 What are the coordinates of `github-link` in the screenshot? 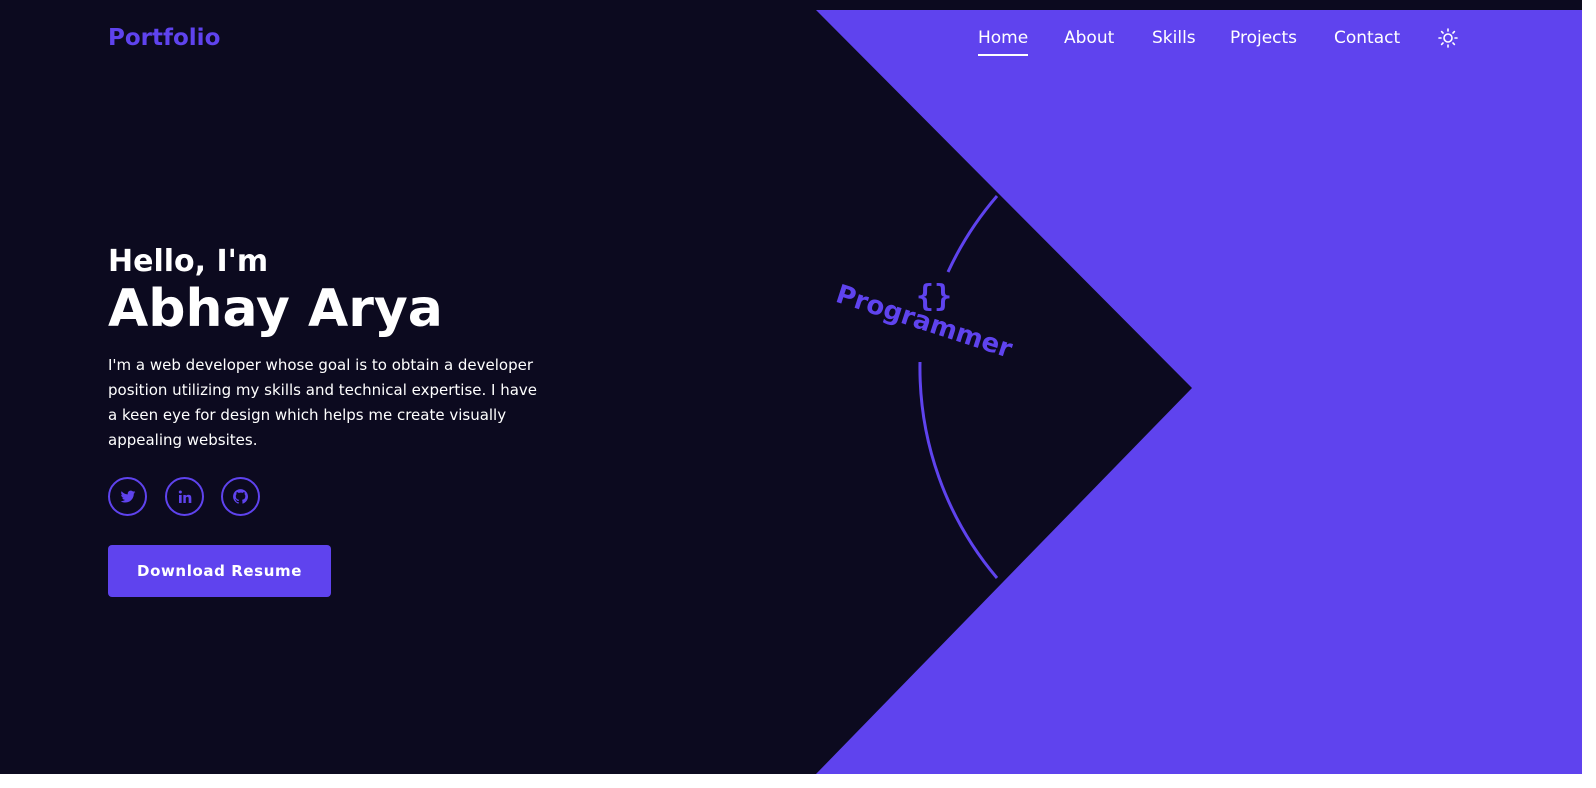 It's located at (240, 496).